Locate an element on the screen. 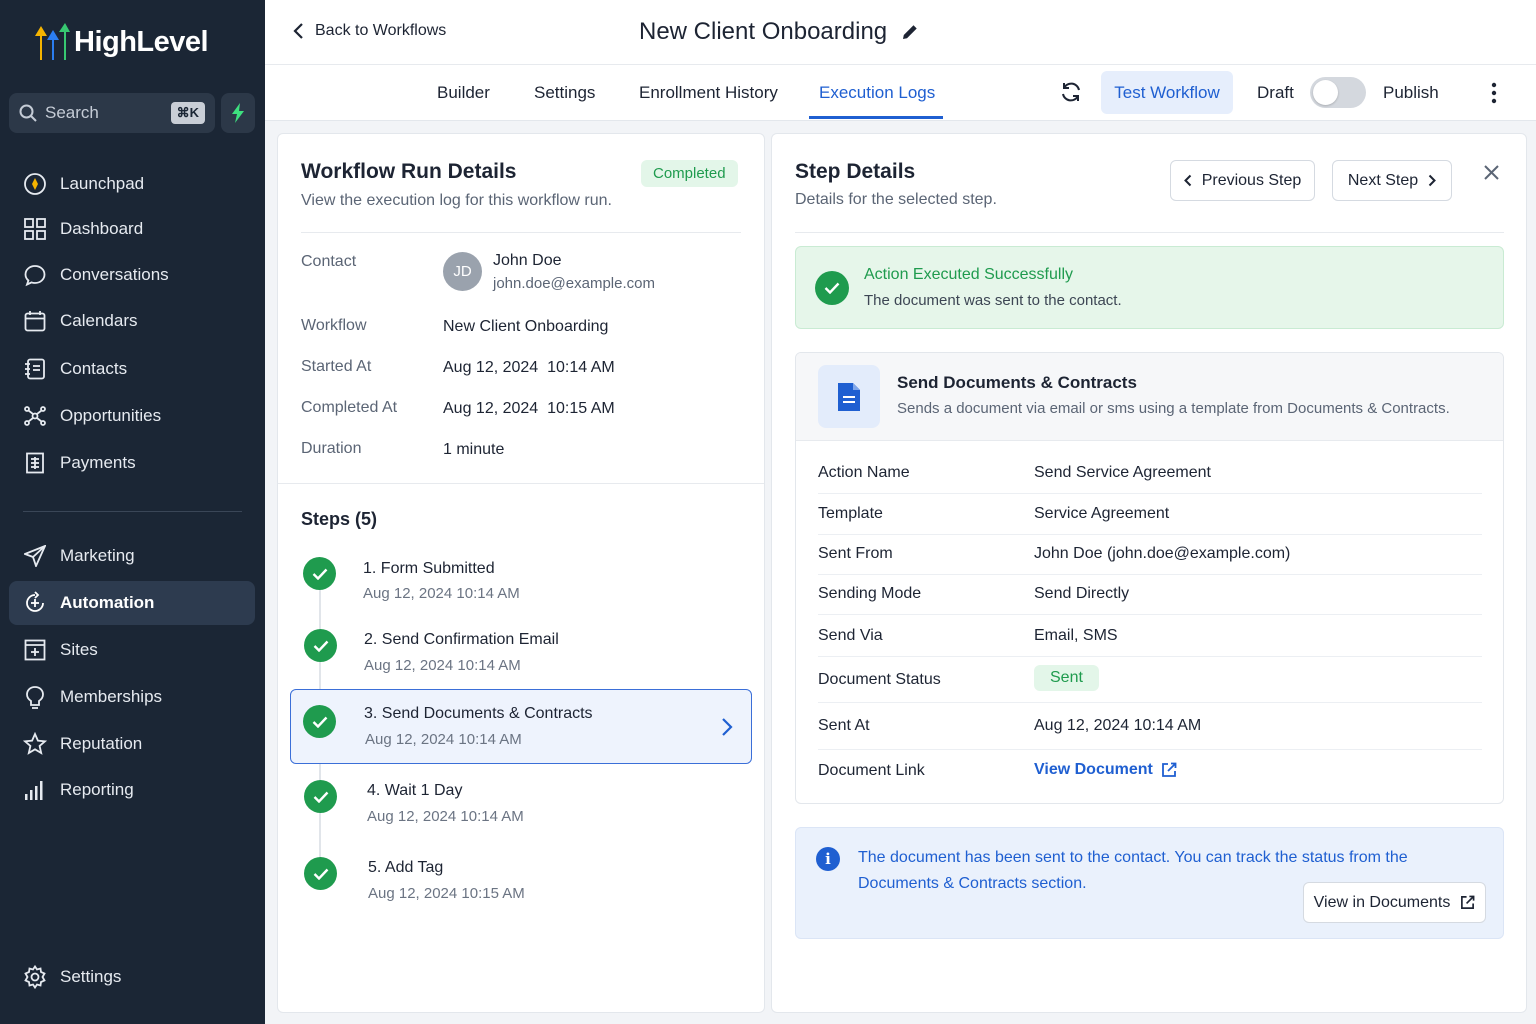 This screenshot has width=1536, height=1024. search-label: Search is located at coordinates (72, 112).